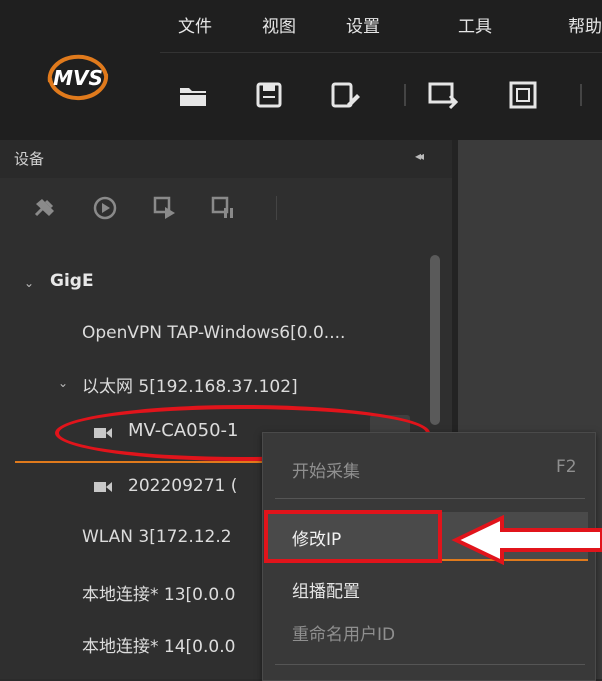 The height and width of the screenshot is (681, 602). What do you see at coordinates (223, 208) in the screenshot?
I see `capture-stop-icon` at bounding box center [223, 208].